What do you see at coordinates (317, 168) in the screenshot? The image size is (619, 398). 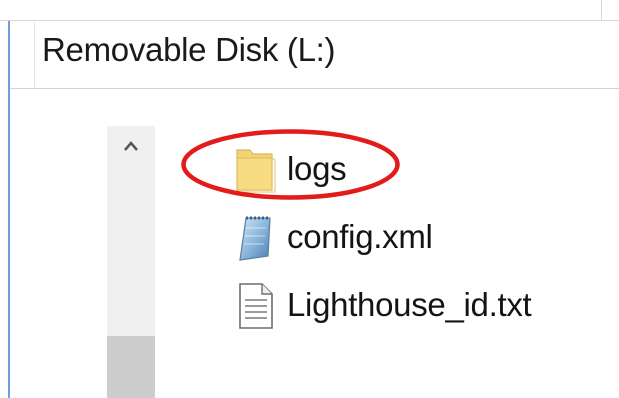 I see `file-name: logs` at bounding box center [317, 168].